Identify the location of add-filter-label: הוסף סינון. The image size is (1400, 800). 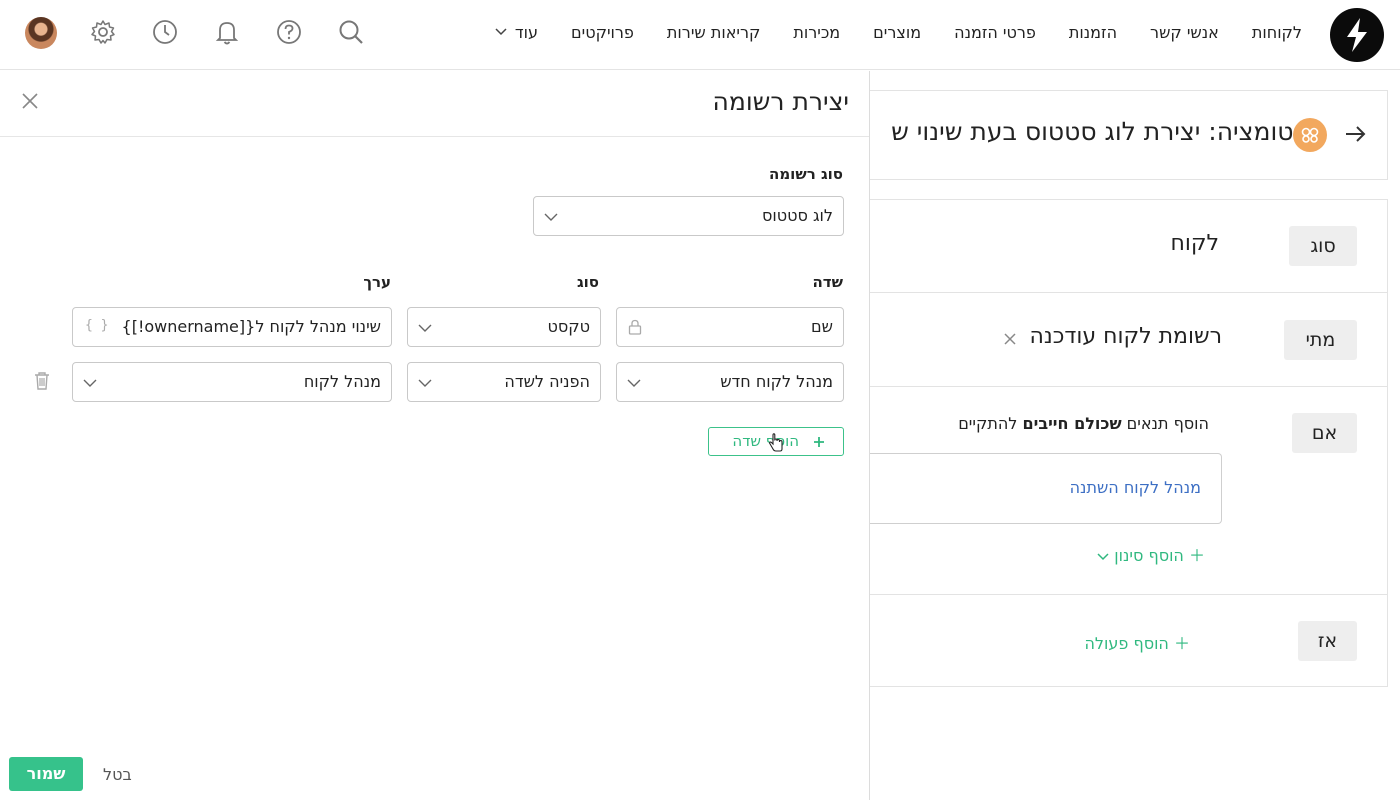
(1149, 555).